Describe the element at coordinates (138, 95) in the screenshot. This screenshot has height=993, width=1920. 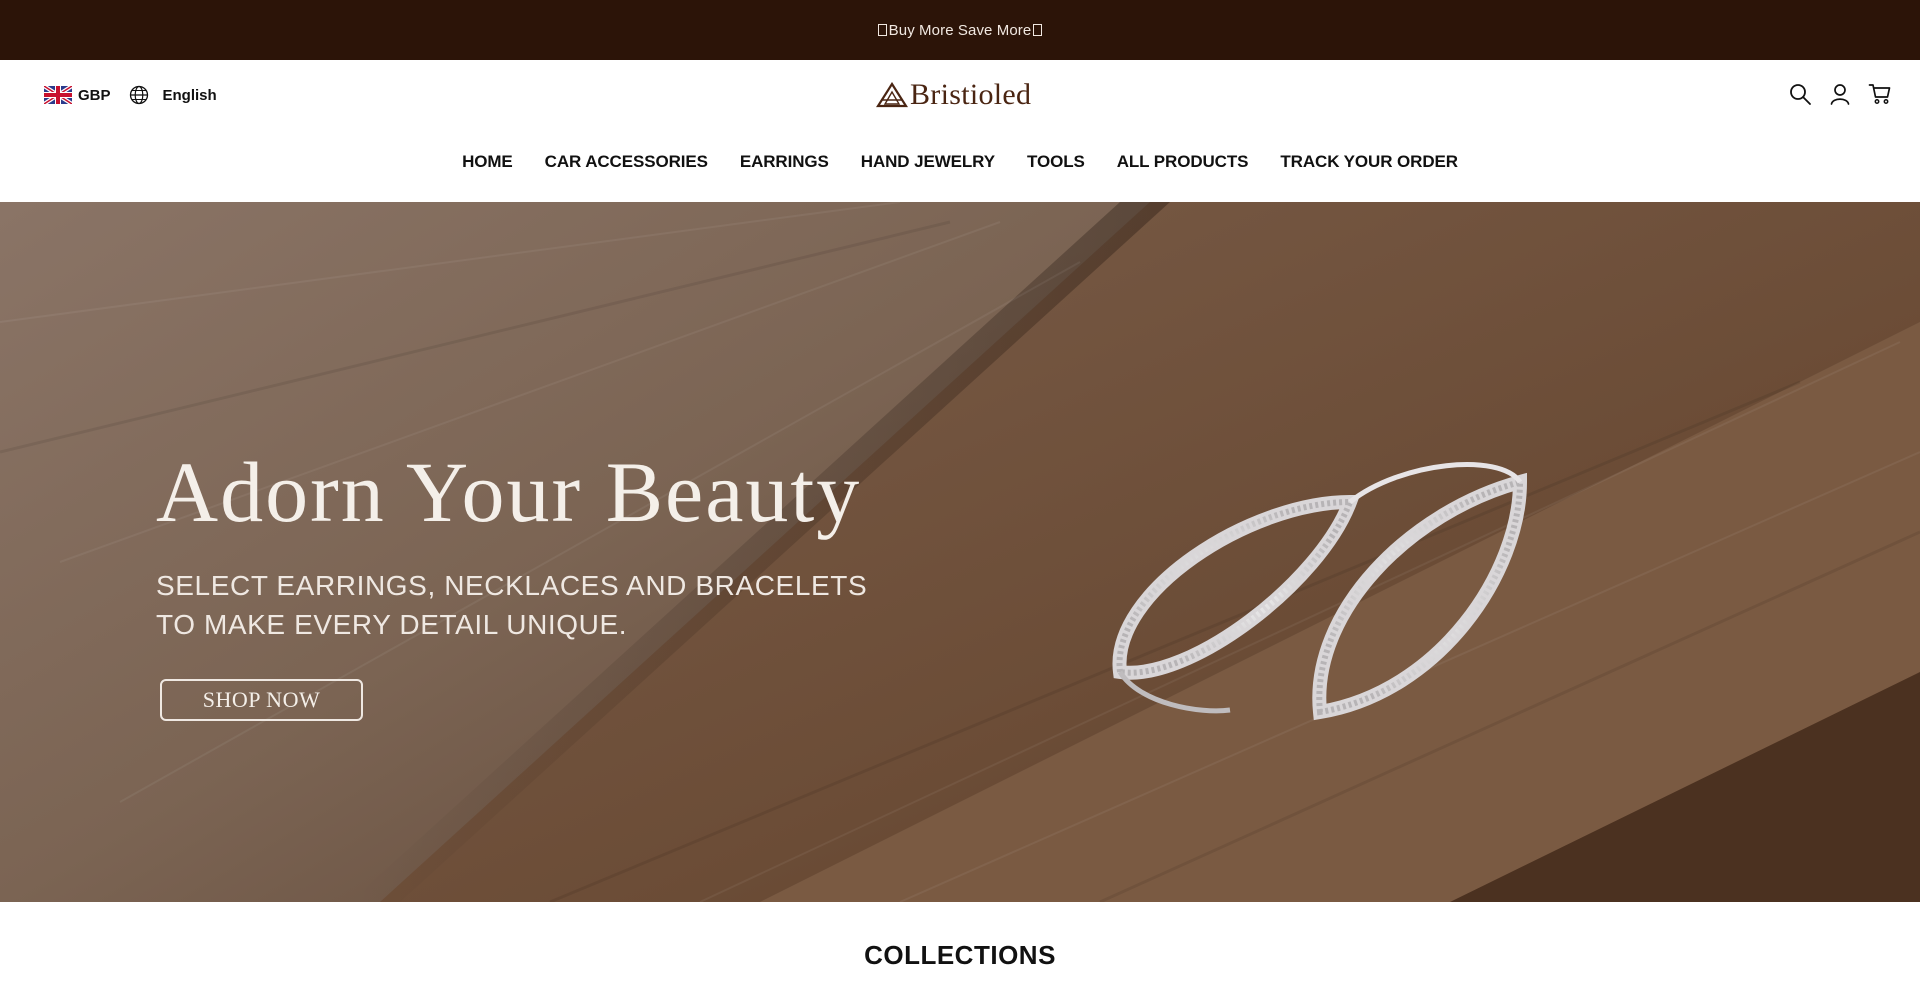
I see `globe-icon` at that location.